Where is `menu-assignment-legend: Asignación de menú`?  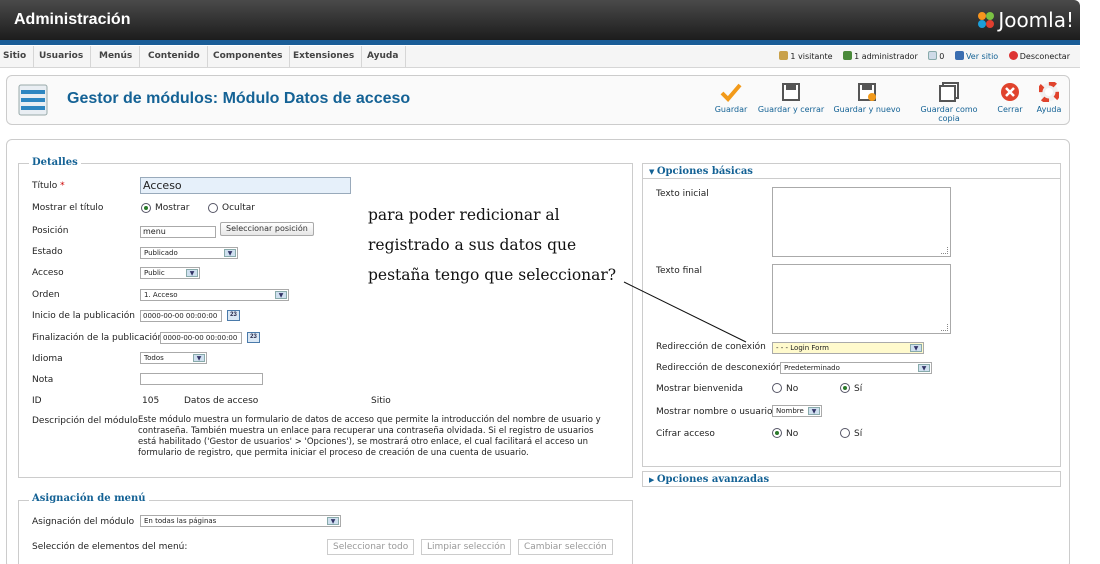 menu-assignment-legend: Asignación de menú is located at coordinates (89, 498).